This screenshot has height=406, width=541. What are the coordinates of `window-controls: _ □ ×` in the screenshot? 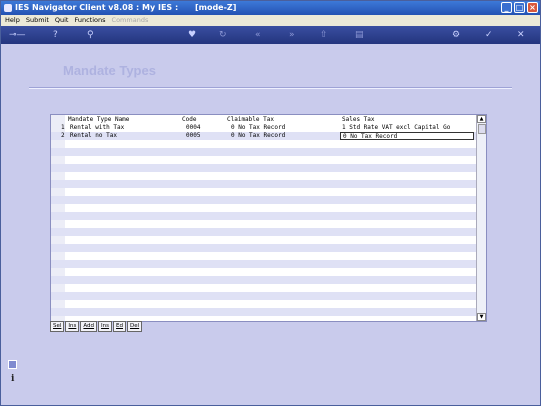 It's located at (519, 7).